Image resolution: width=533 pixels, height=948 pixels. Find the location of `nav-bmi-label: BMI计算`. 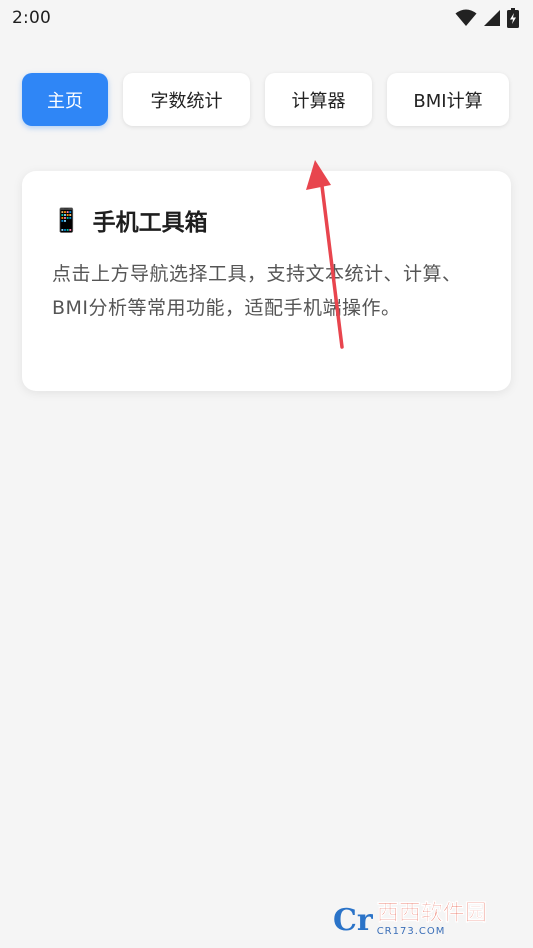

nav-bmi-label: BMI计算 is located at coordinates (448, 101).